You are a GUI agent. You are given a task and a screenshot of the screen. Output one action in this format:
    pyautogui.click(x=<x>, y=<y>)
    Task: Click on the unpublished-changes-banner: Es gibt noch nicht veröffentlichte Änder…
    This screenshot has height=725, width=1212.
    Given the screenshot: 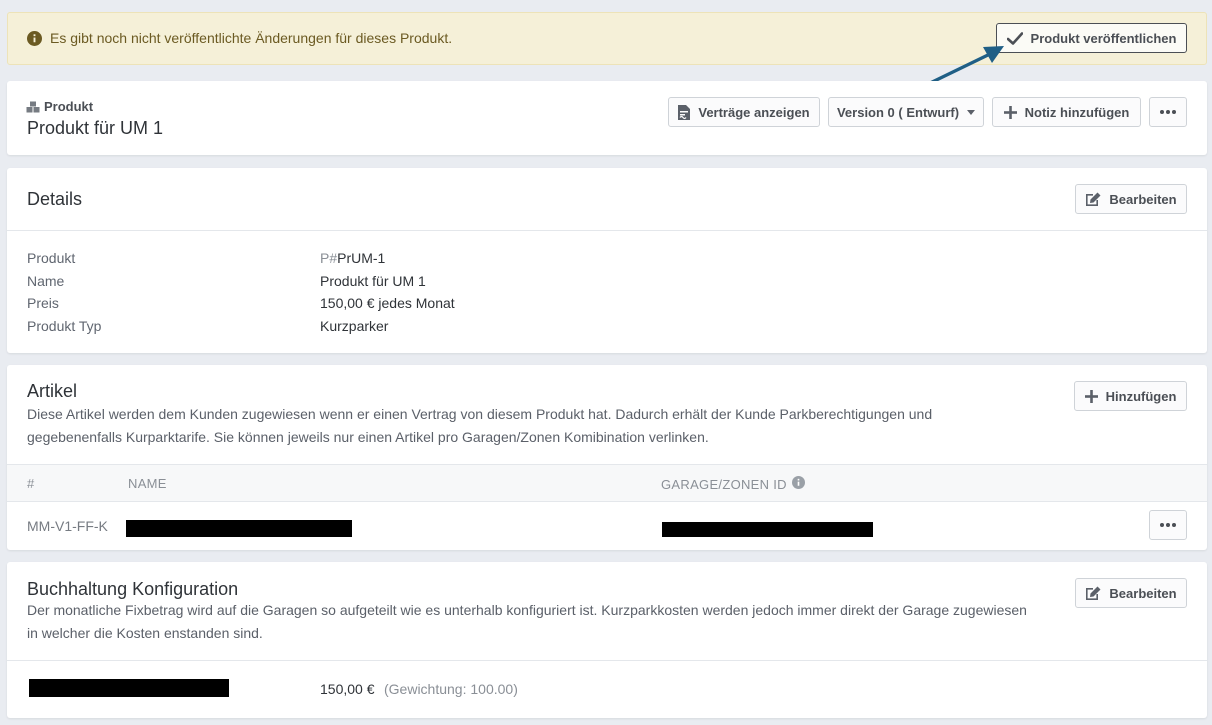 What is the action you would take?
    pyautogui.click(x=607, y=38)
    